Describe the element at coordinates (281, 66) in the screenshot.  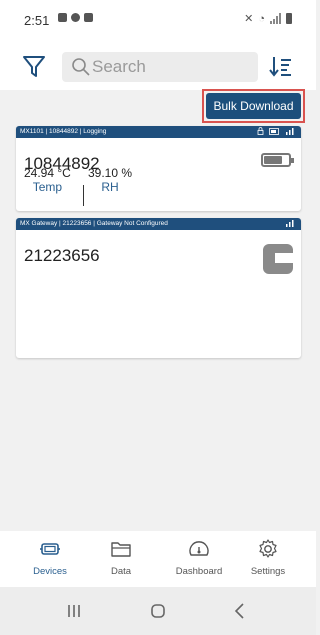
I see `sort-icon` at that location.